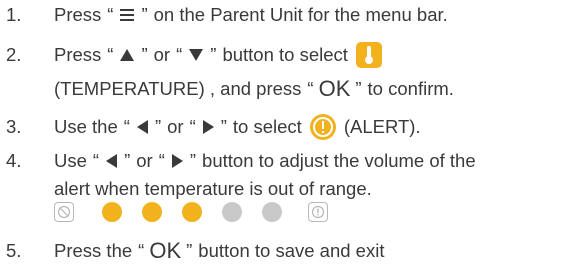  What do you see at coordinates (64, 212) in the screenshot?
I see `mute-icon` at bounding box center [64, 212].